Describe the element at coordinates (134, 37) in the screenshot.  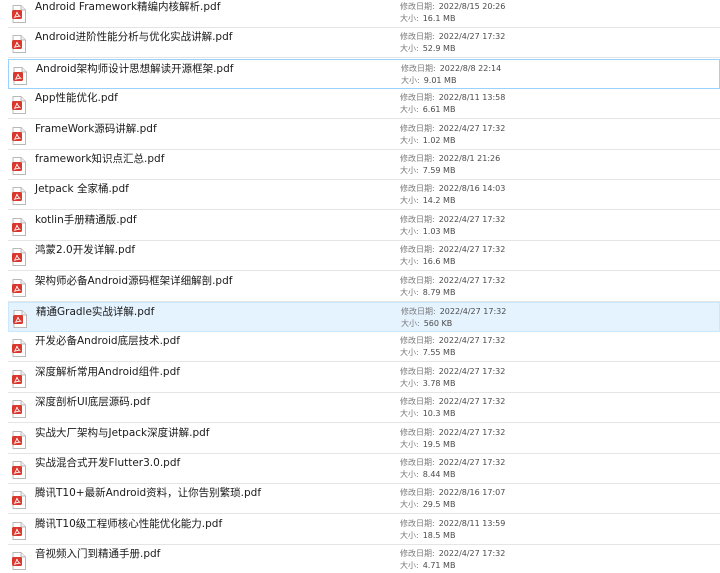
I see `file-name: Android进阶性能分析与优化实战讲解.pdf` at that location.